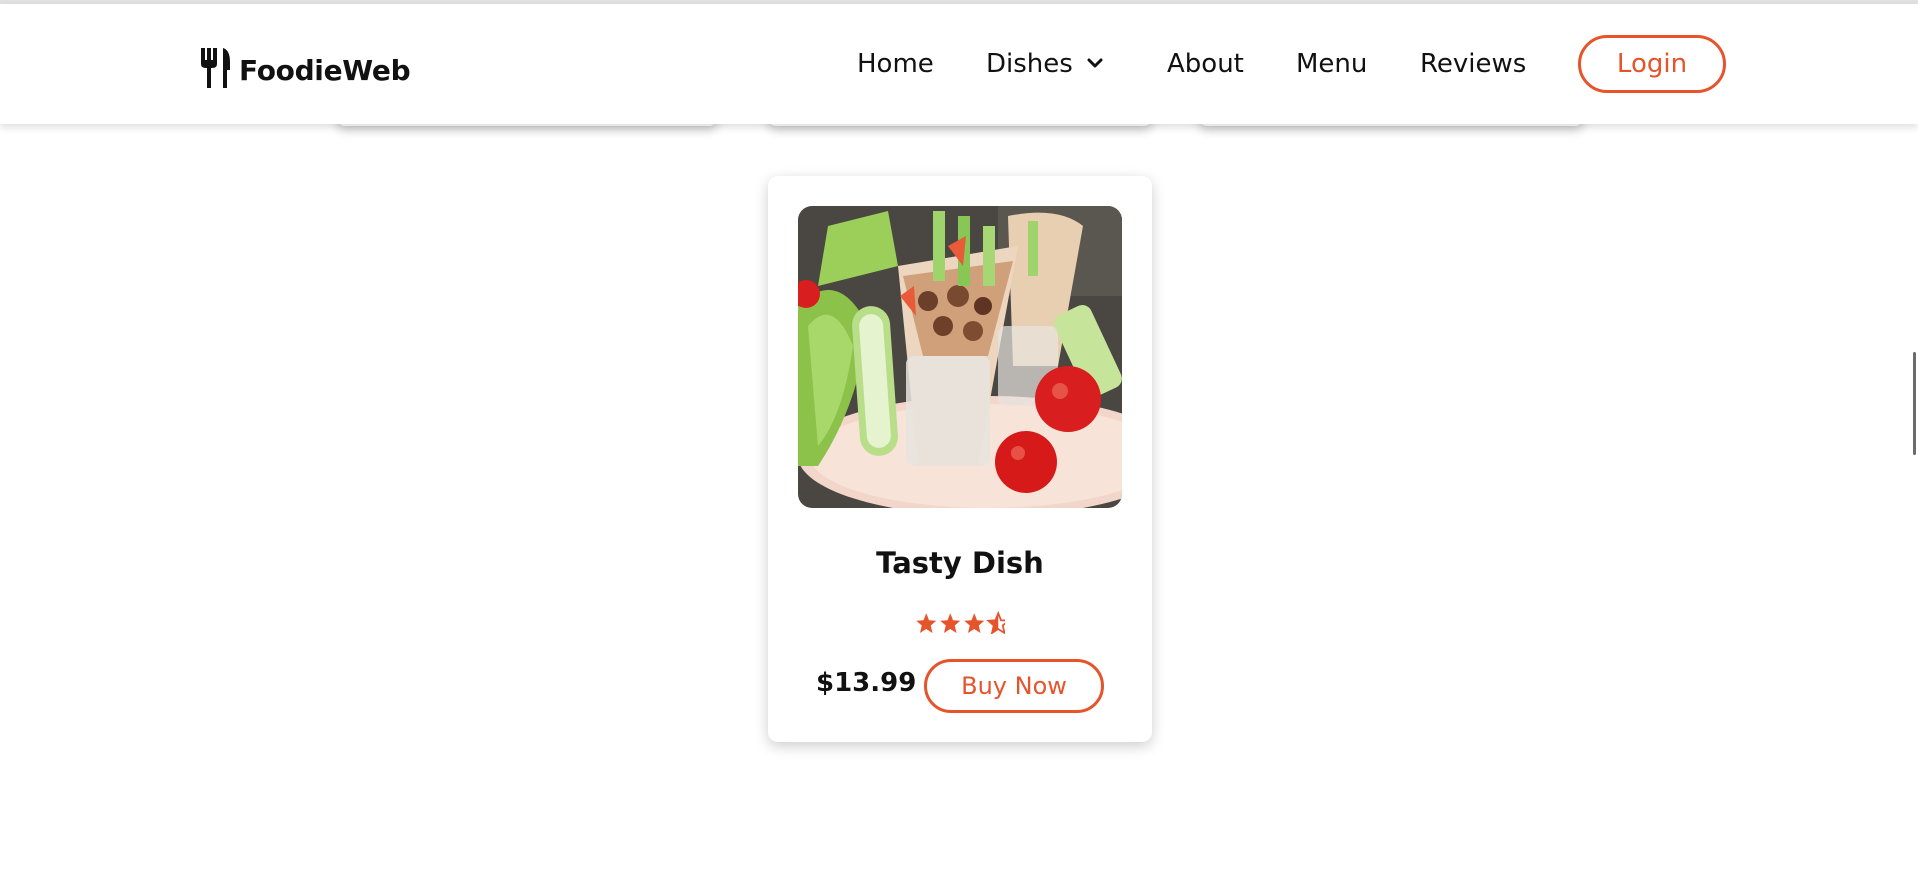  I want to click on star-rating, so click(960, 621).